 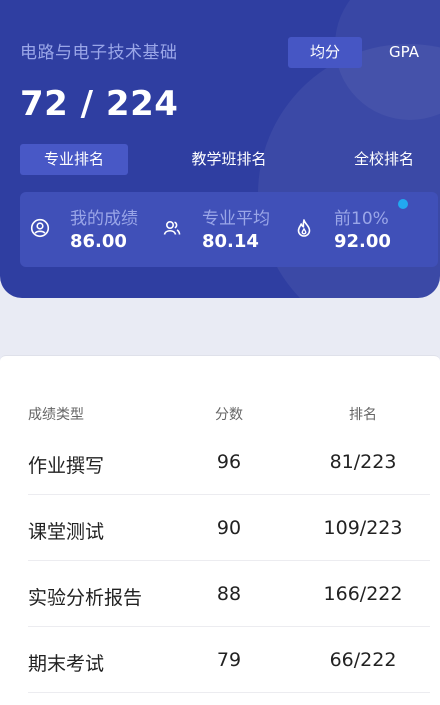 I want to click on stat-label: 前10%, so click(x=361, y=219).